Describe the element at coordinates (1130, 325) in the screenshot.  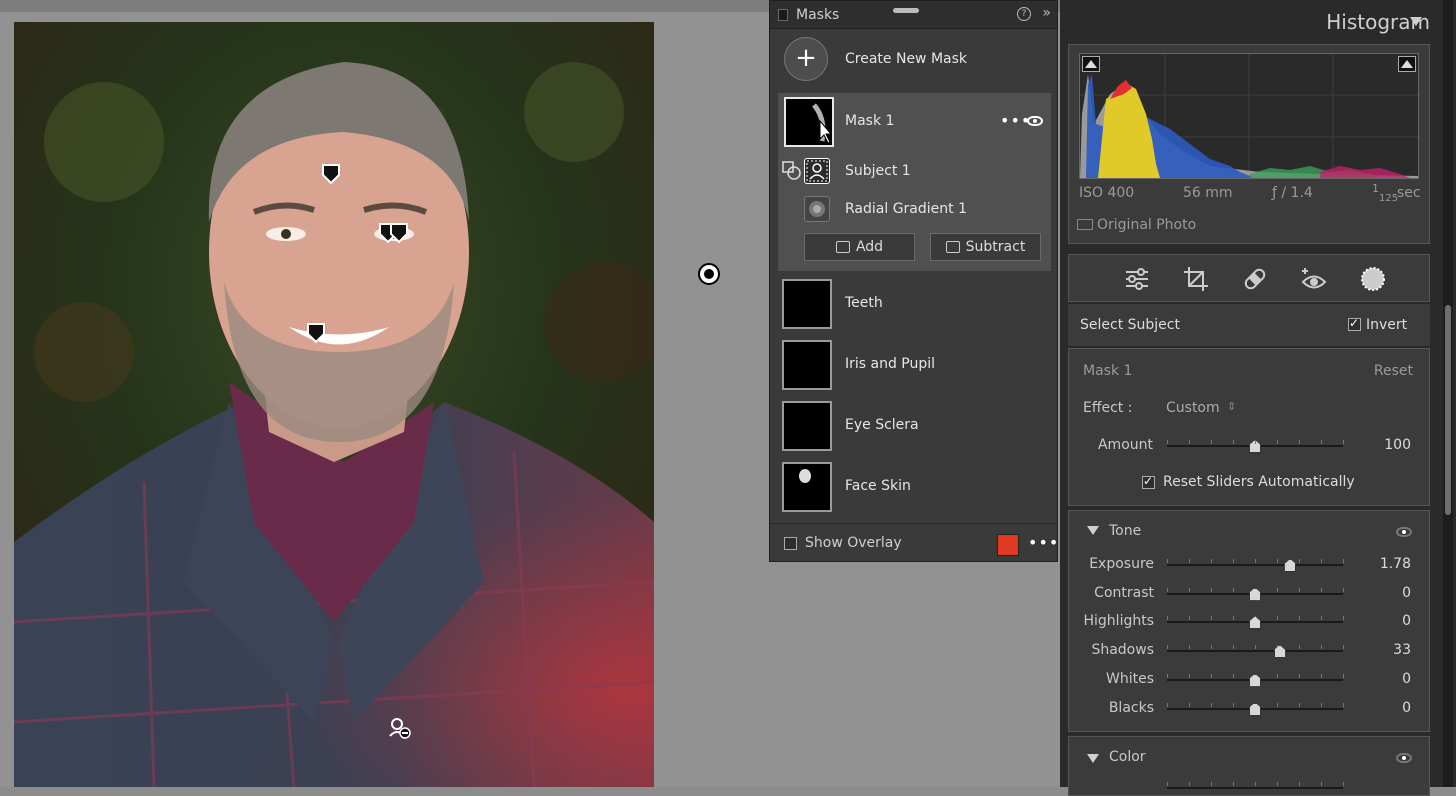
I see `select-subject-label: Select Subject` at that location.